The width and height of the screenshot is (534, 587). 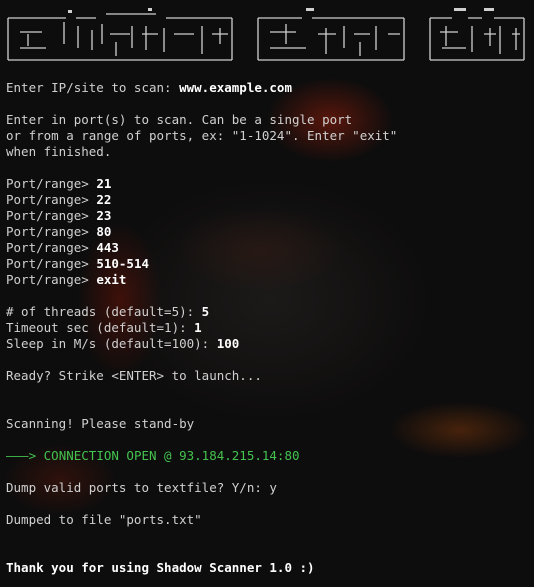 I want to click on connection-message: CONNECTION OPEN @ 93.184.215.14:80, so click(x=171, y=455).